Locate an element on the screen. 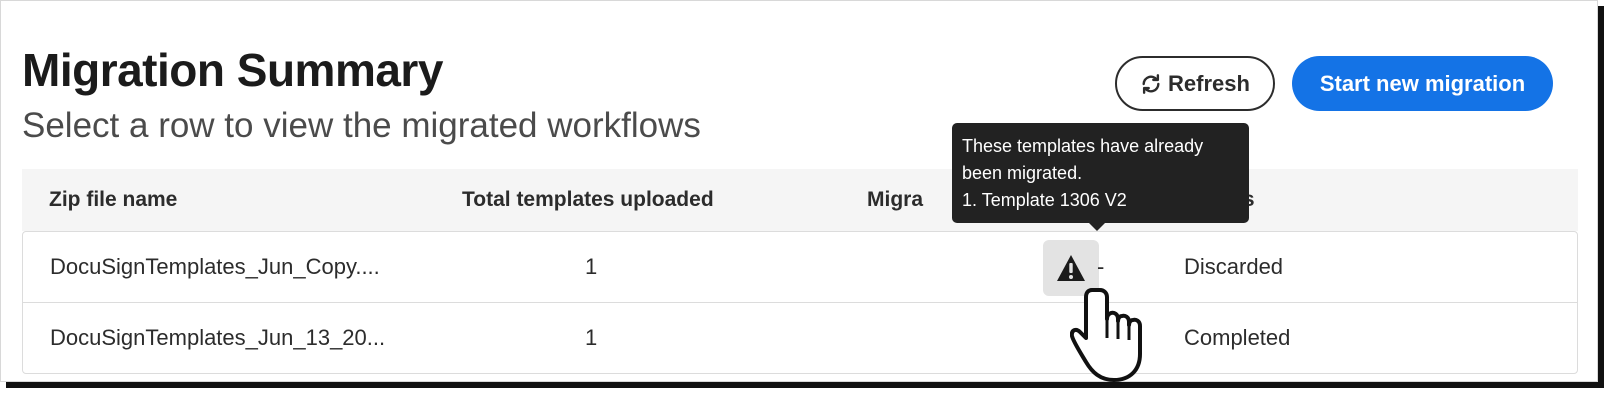  start-new-migration-label: Start new migration is located at coordinates (1422, 83).